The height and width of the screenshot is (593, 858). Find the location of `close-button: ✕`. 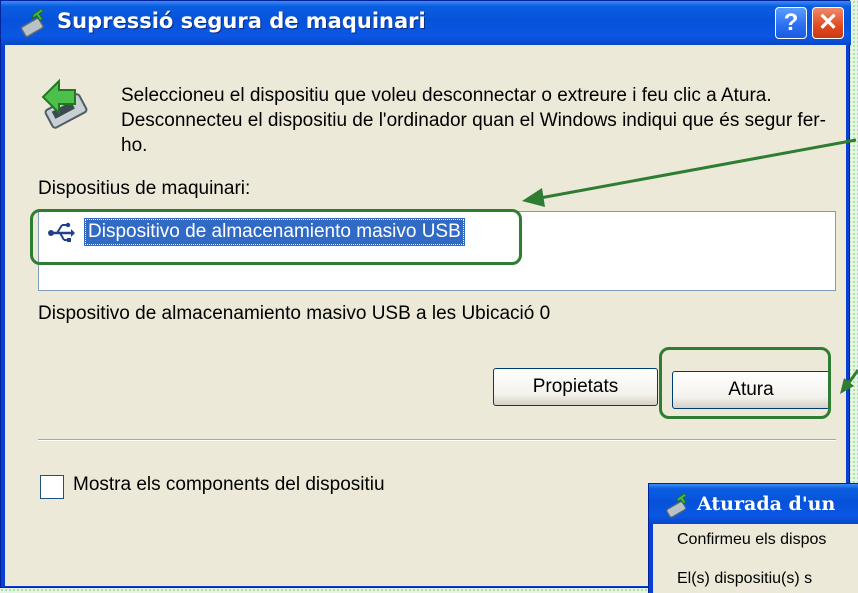

close-button: ✕ is located at coordinates (828, 23).